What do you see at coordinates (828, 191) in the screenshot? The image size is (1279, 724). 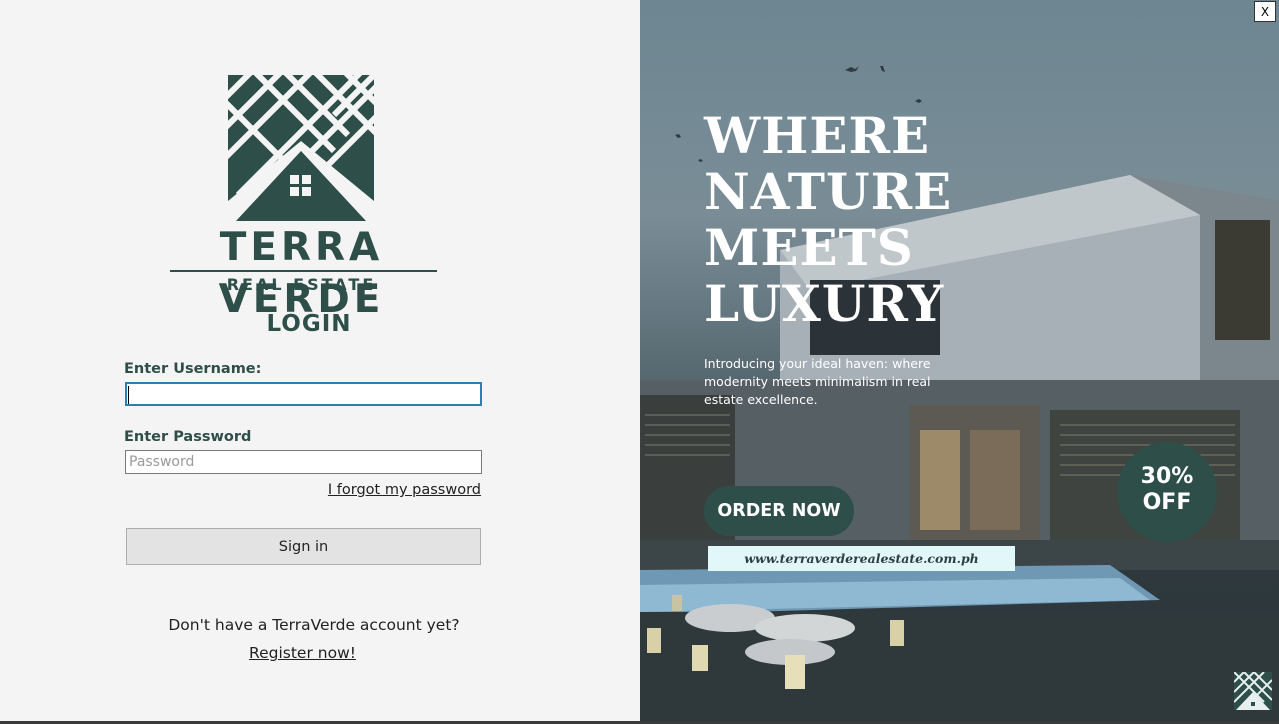 I see `headline-line: NATURE` at bounding box center [828, 191].